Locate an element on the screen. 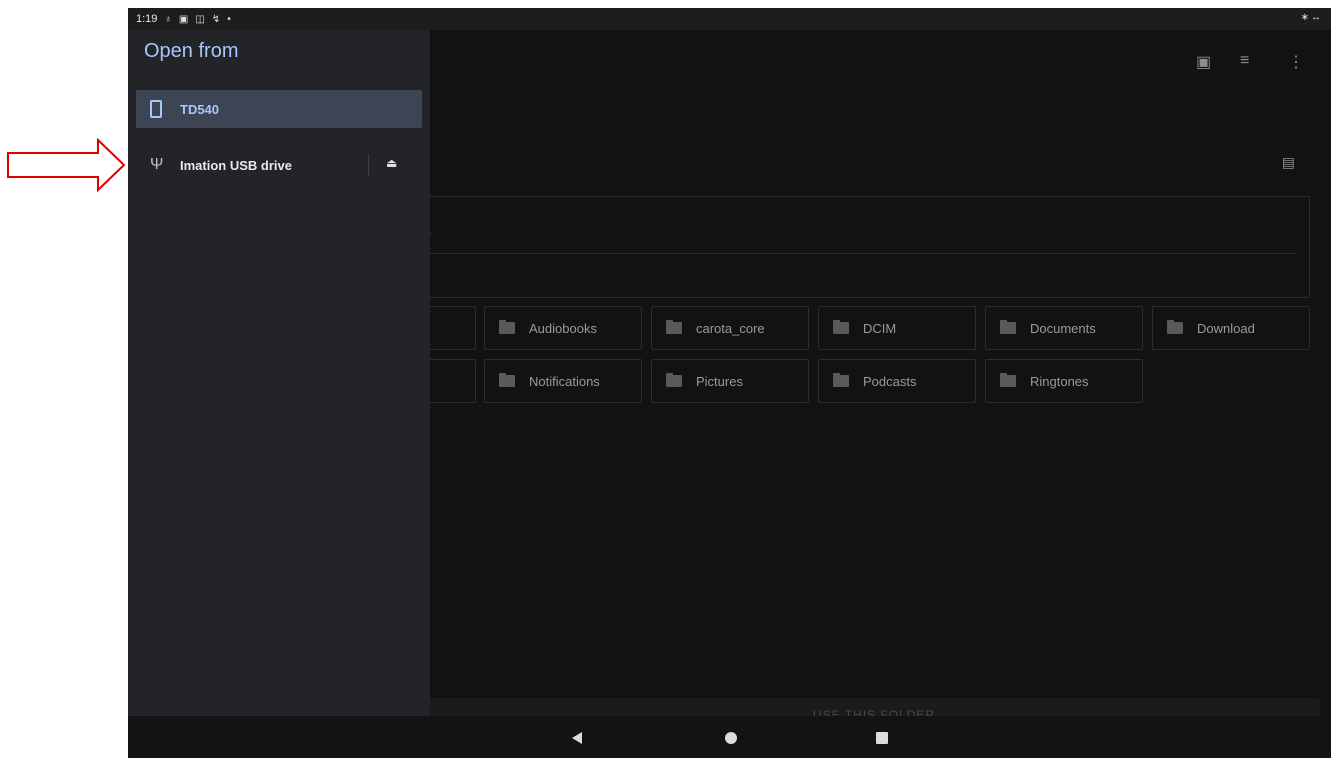  status-right-icons: ∗↔ is located at coordinates (1312, 17).